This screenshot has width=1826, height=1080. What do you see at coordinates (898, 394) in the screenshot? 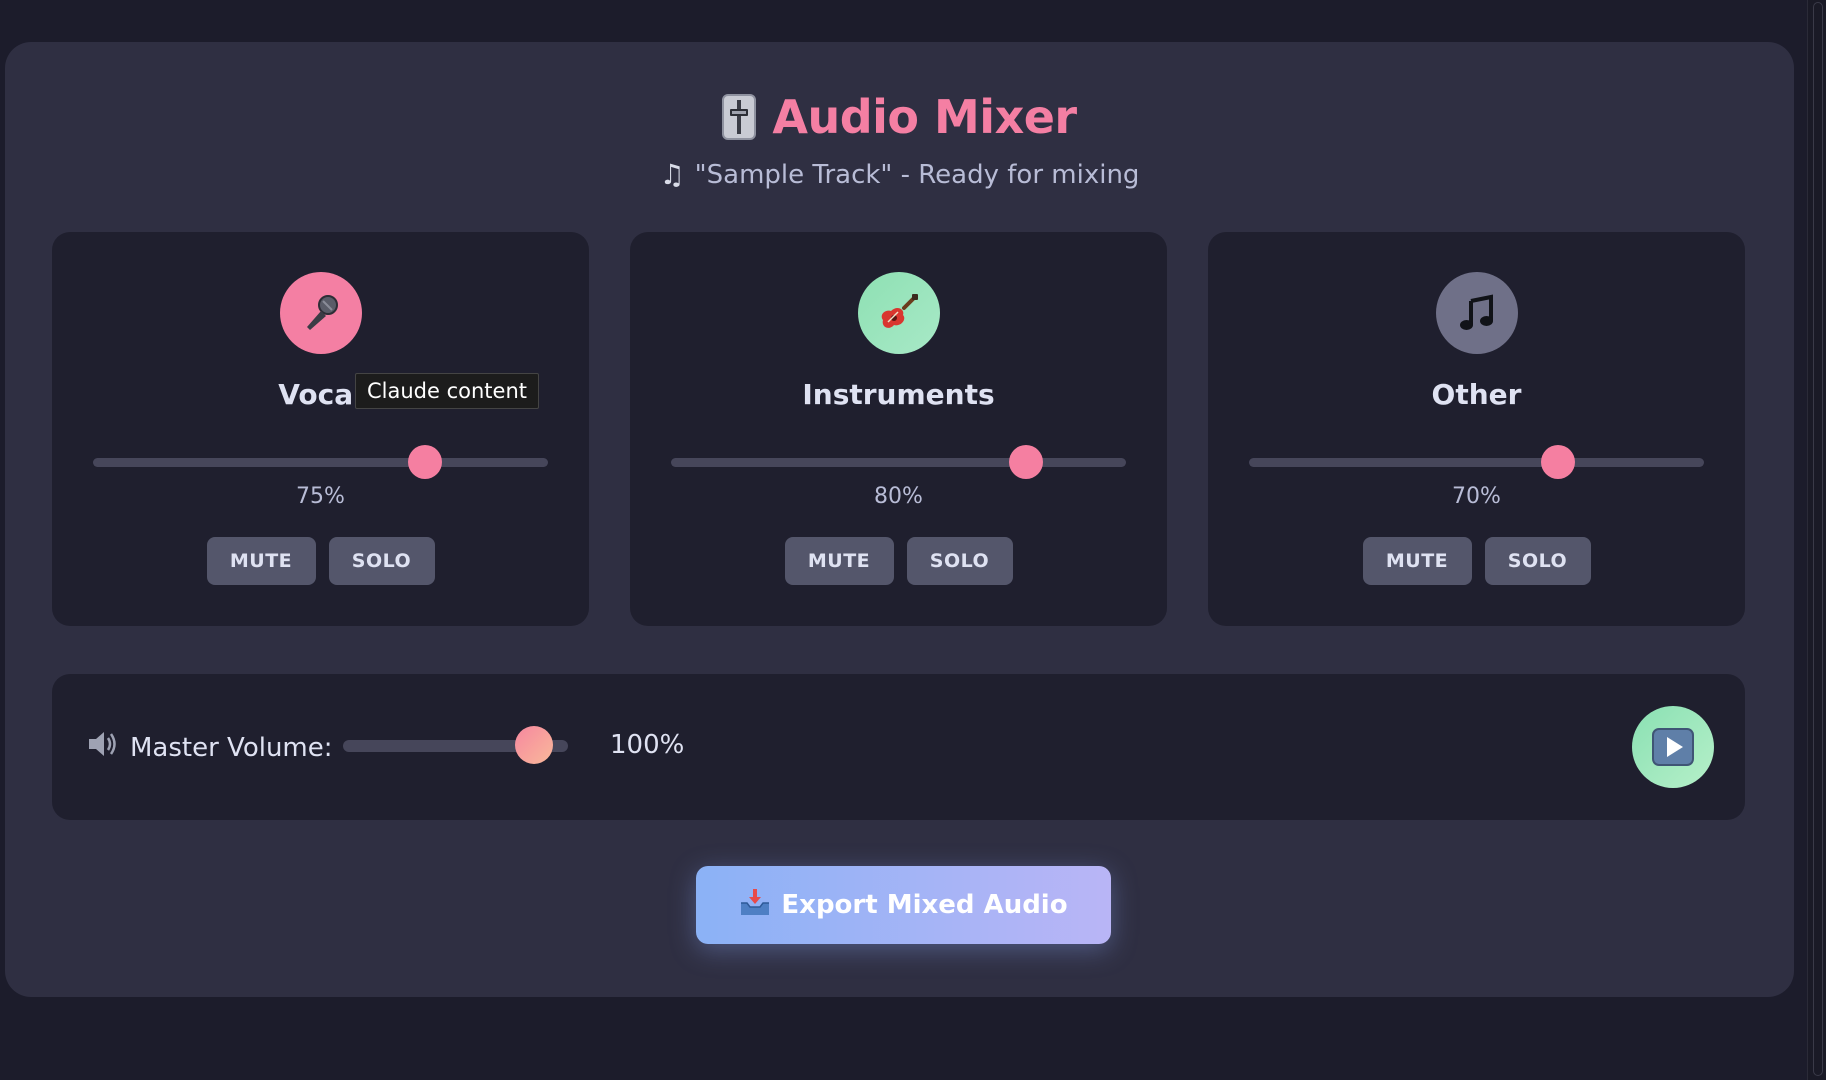
I see `channel-name: Instruments` at bounding box center [898, 394].